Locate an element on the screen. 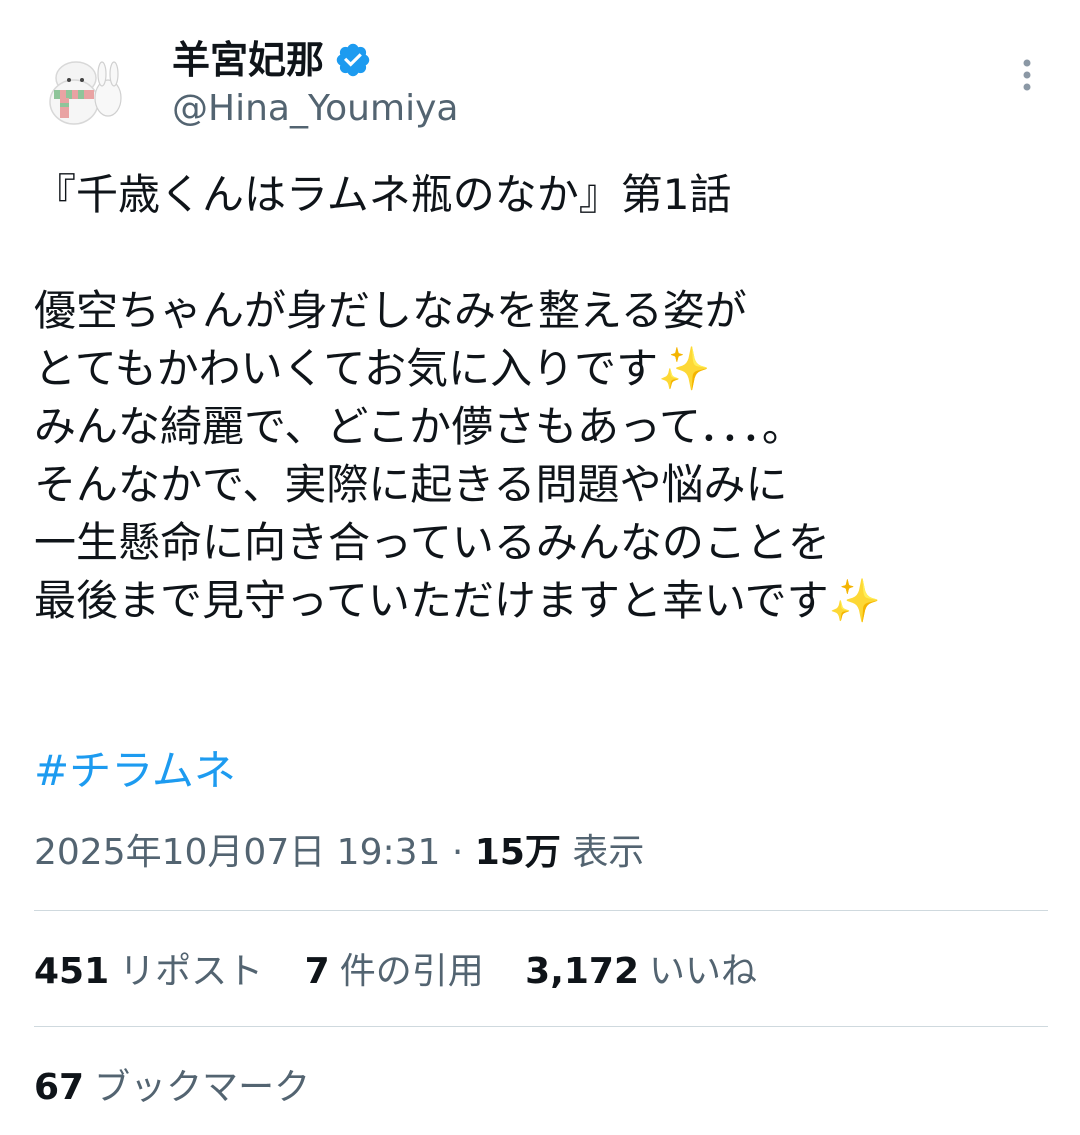  verified-badge-icon is located at coordinates (353, 60).